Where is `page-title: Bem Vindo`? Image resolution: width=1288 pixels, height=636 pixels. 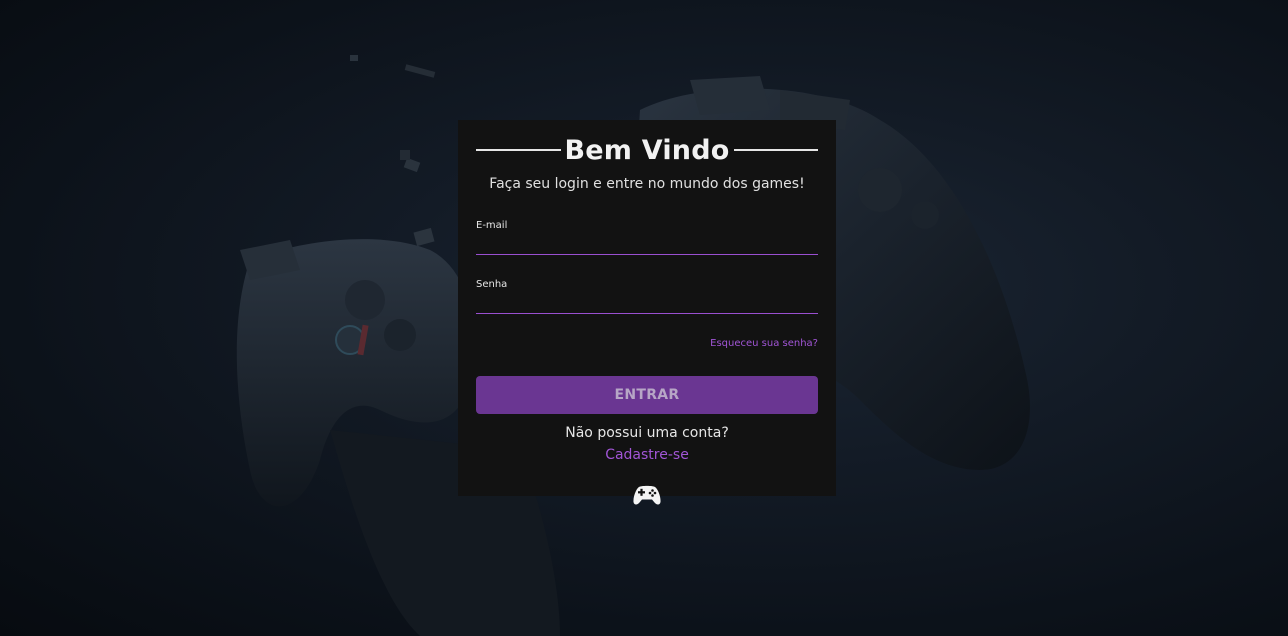 page-title: Bem Vindo is located at coordinates (647, 150).